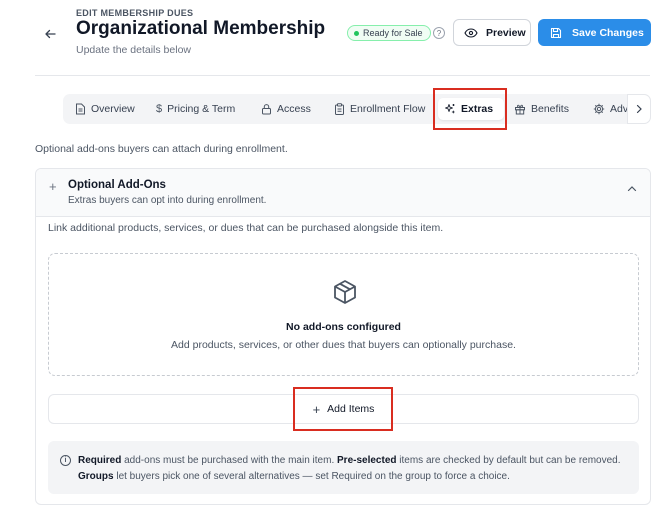 Image resolution: width=670 pixels, height=515 pixels. I want to click on tab-label: Extras, so click(477, 109).